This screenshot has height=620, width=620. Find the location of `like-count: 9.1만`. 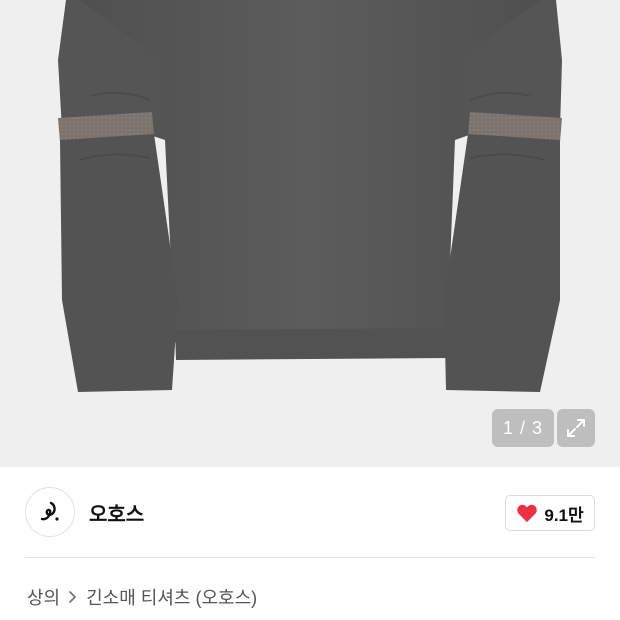

like-count: 9.1만 is located at coordinates (564, 515).